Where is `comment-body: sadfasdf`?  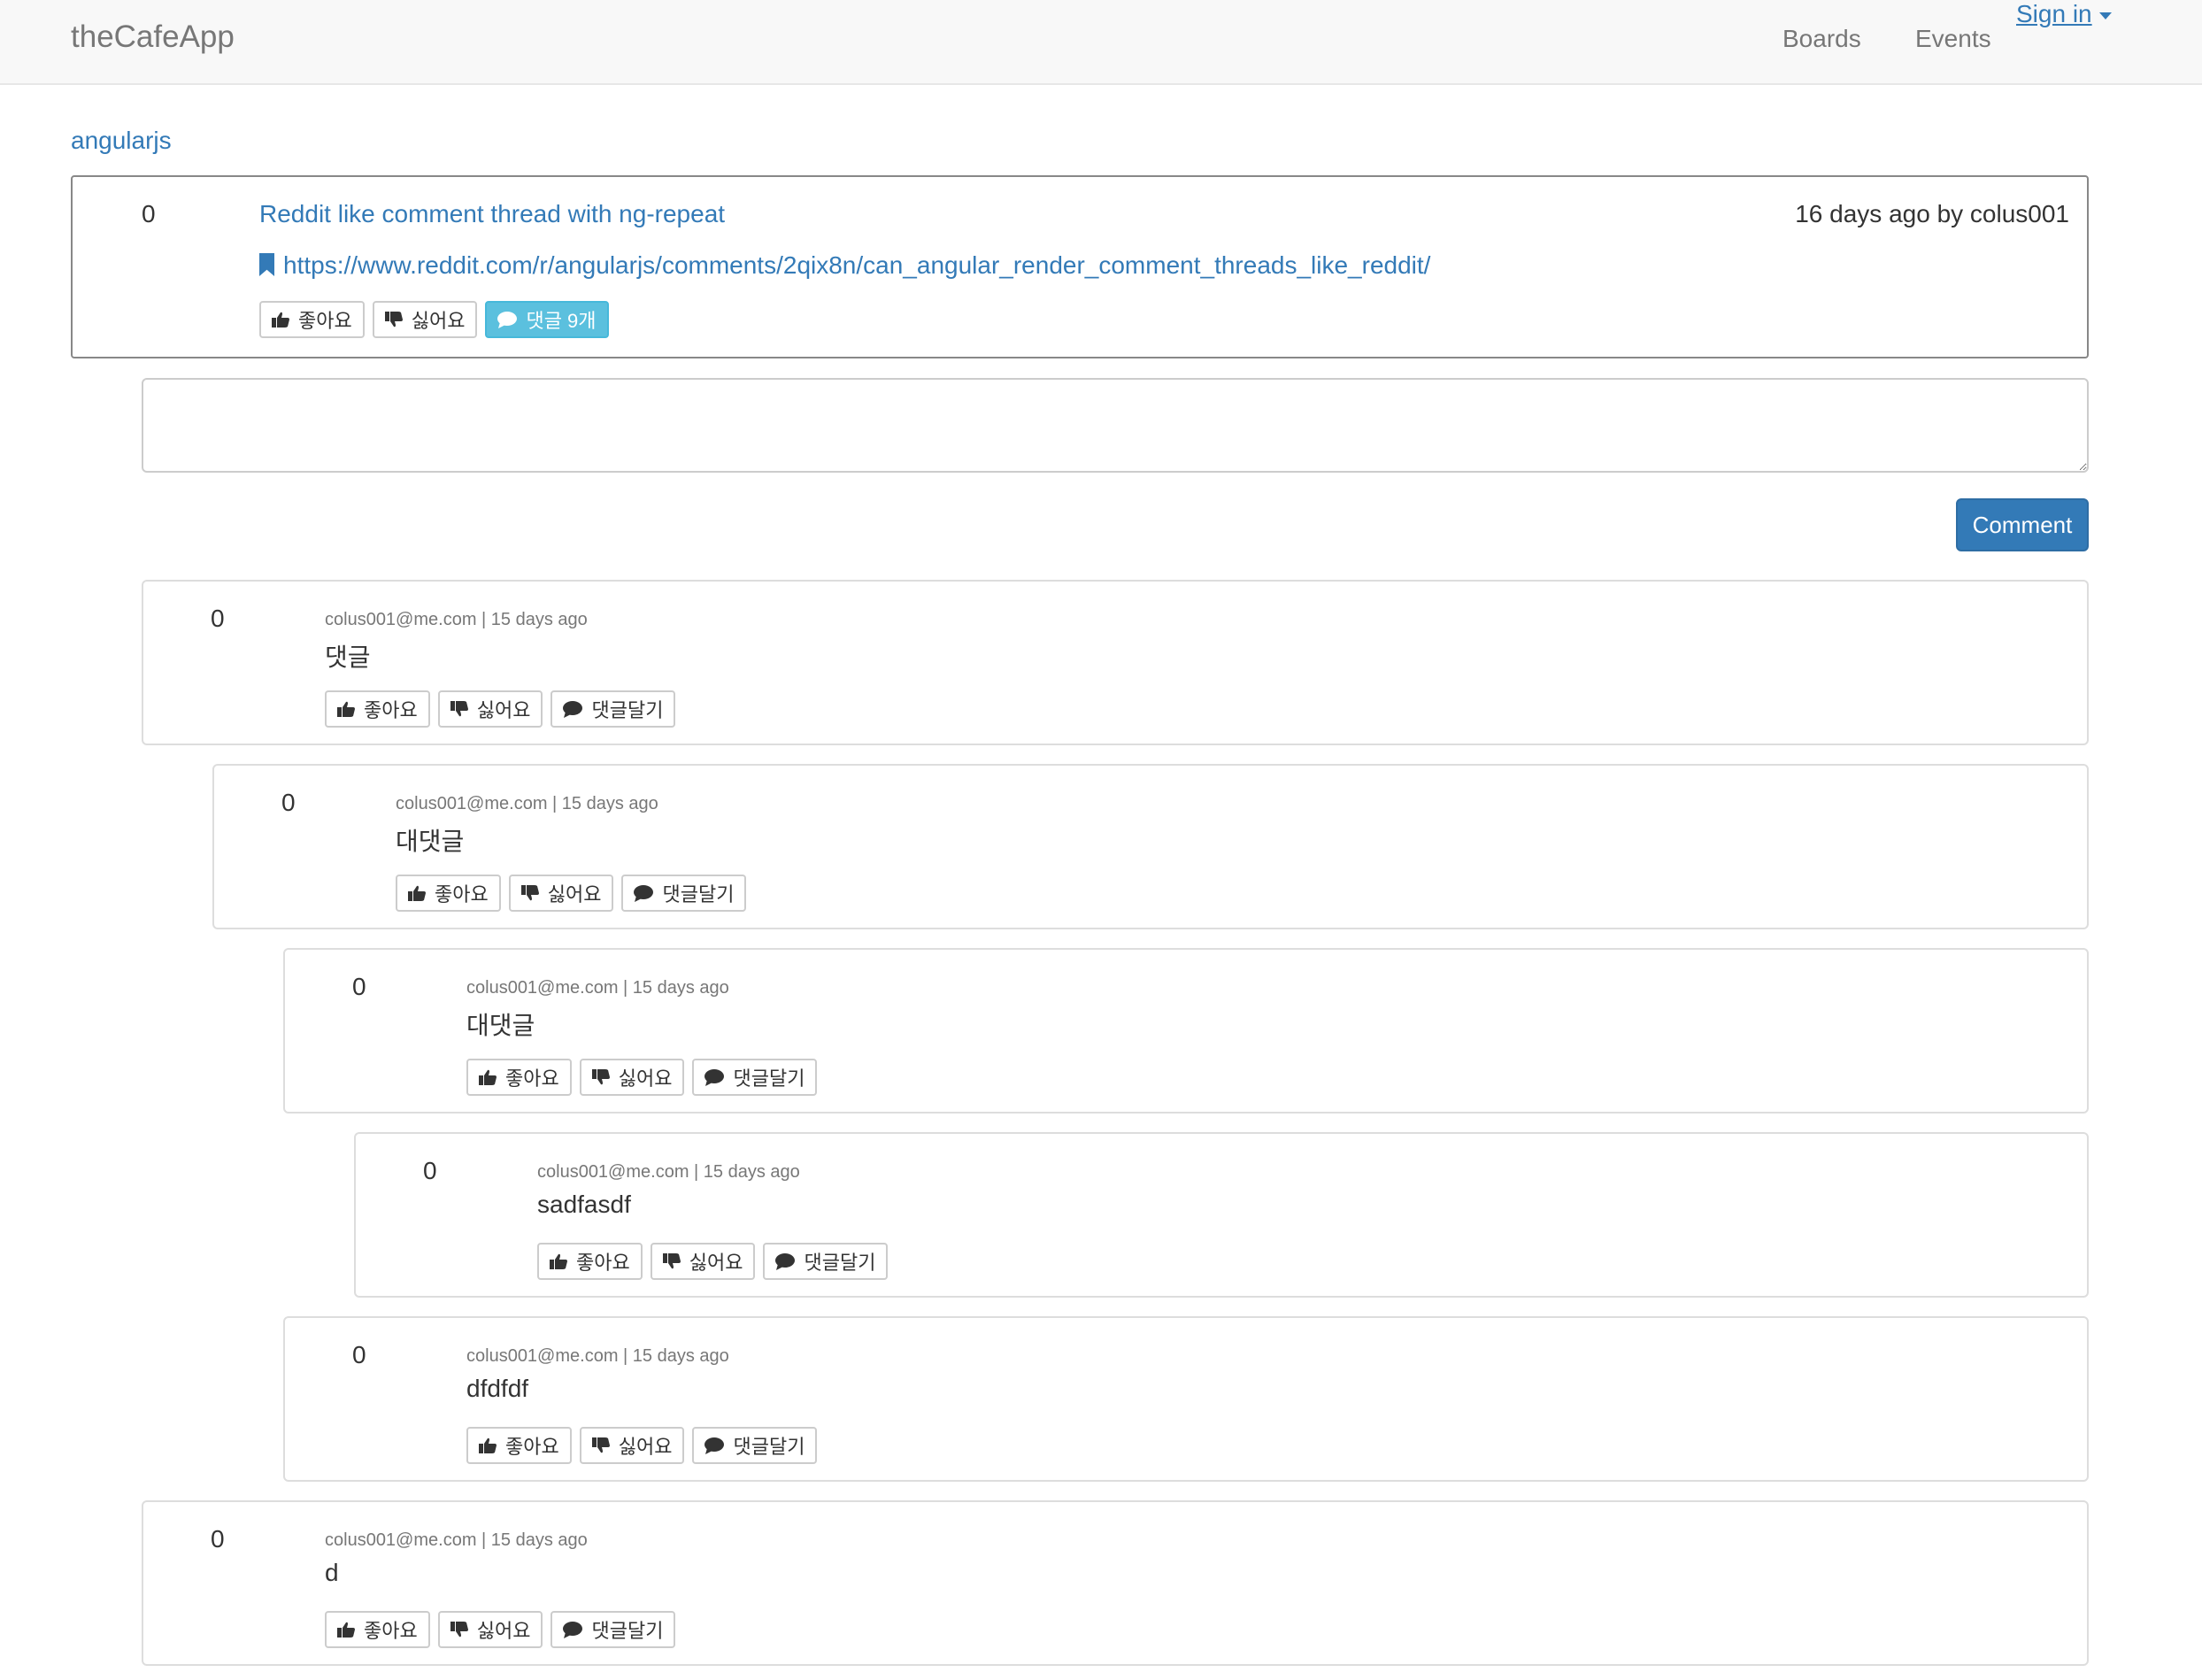
comment-body: sadfasdf is located at coordinates (584, 1204).